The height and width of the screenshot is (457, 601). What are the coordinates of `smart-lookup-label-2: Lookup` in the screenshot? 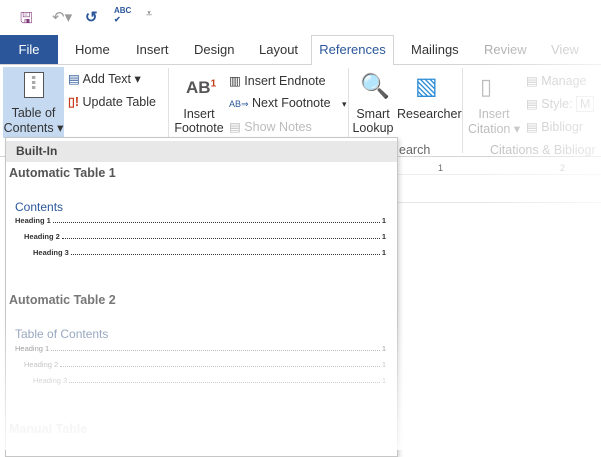 It's located at (373, 128).